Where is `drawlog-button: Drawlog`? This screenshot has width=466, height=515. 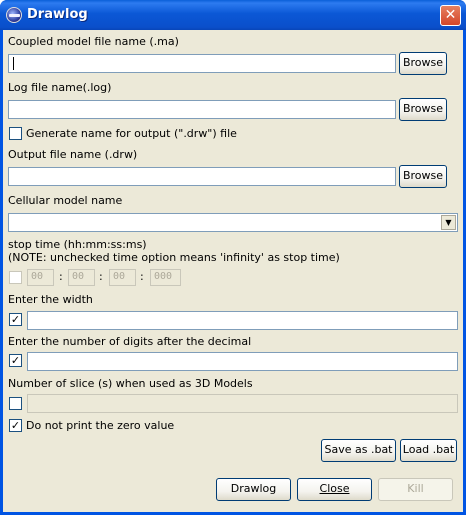
drawlog-button: Drawlog is located at coordinates (253, 489).